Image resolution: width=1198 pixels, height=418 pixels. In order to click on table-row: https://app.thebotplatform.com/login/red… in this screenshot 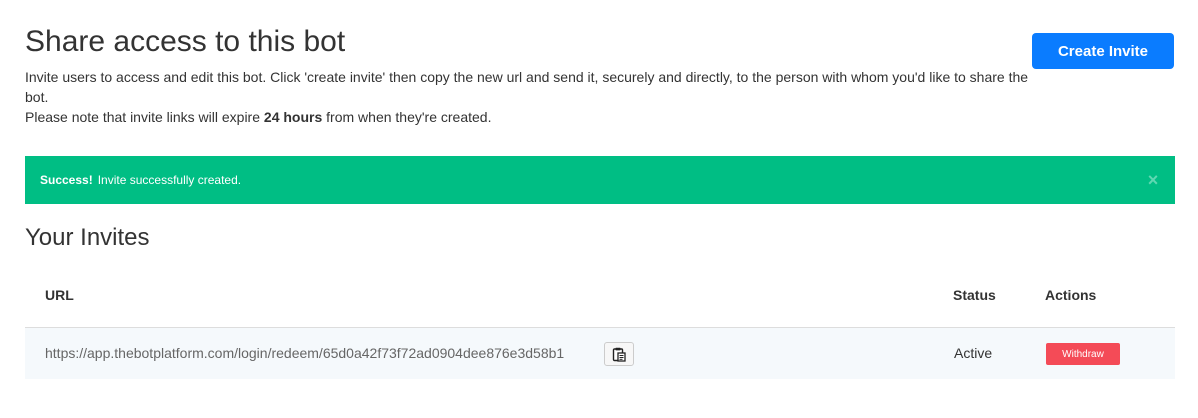, I will do `click(600, 353)`.